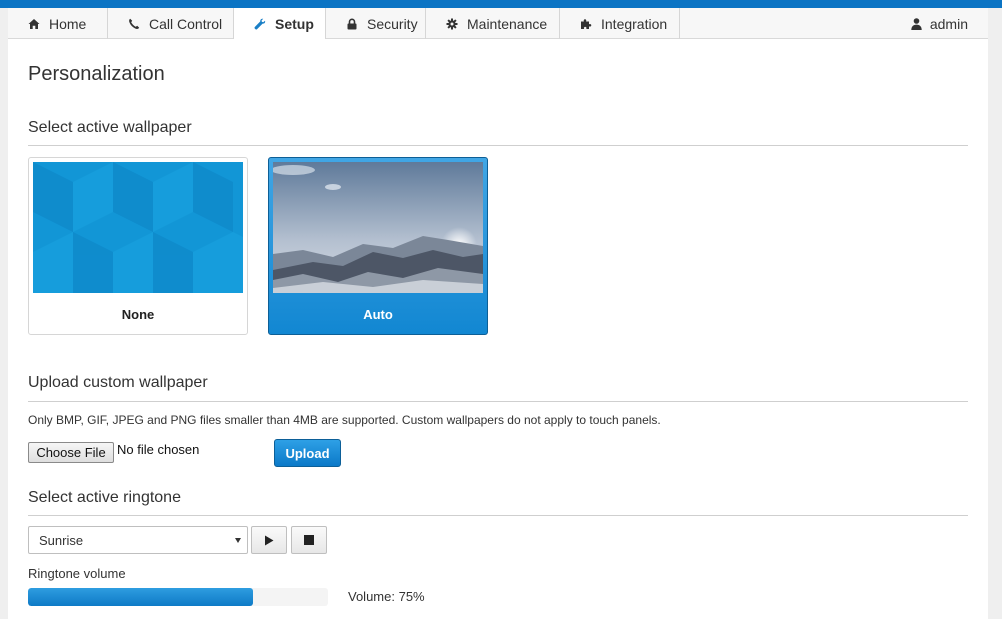 The width and height of the screenshot is (1002, 619). What do you see at coordinates (104, 497) in the screenshot?
I see `ringtone-section-title: Select active ringtone` at bounding box center [104, 497].